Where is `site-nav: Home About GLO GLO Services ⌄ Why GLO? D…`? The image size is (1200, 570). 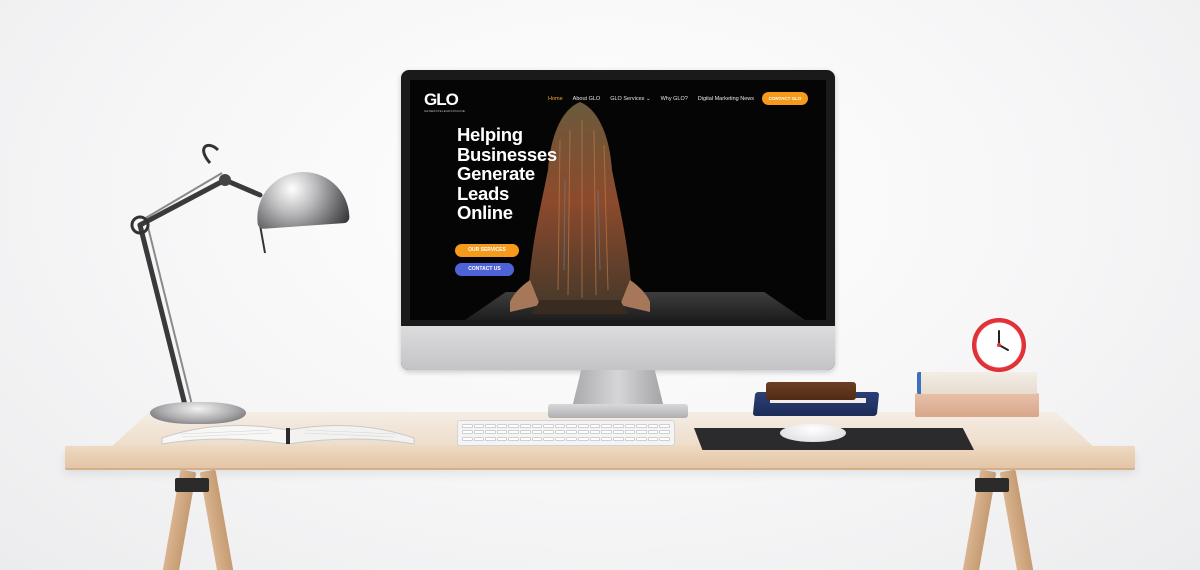 site-nav: Home About GLO GLO Services ⌄ Why GLO? D… is located at coordinates (651, 99).